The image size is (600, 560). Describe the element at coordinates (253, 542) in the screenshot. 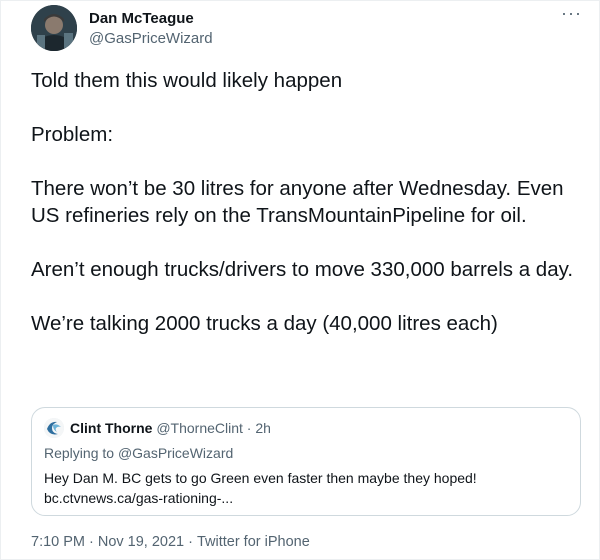

I see `tweet-source: Twitter for iPhone` at that location.